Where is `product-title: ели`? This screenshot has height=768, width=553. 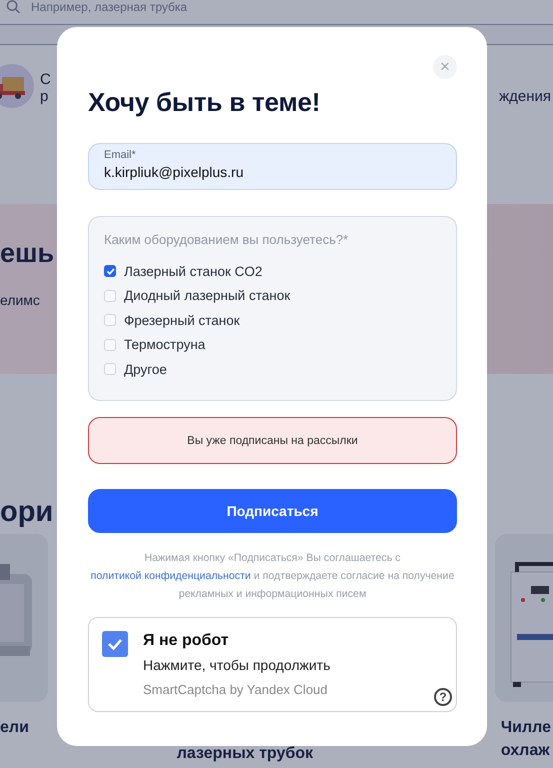
product-title: ели is located at coordinates (14, 727).